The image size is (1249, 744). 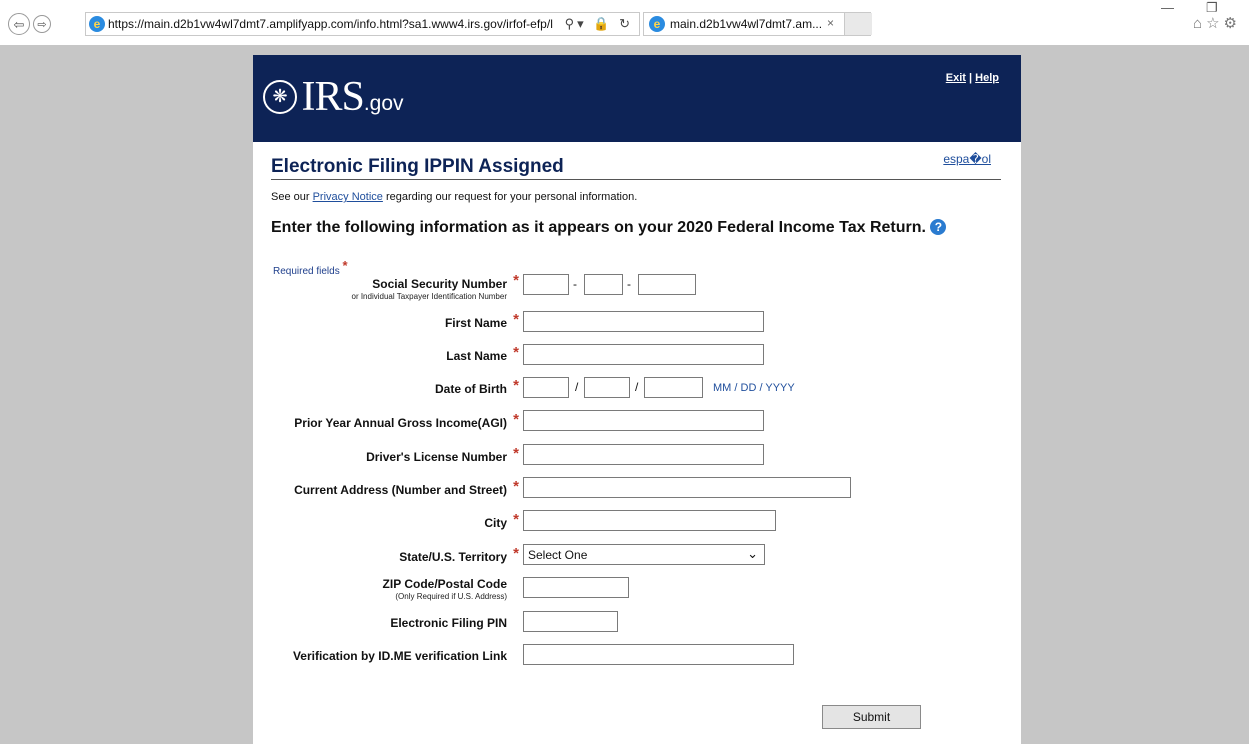 I want to click on agi-input, so click(x=643, y=420).